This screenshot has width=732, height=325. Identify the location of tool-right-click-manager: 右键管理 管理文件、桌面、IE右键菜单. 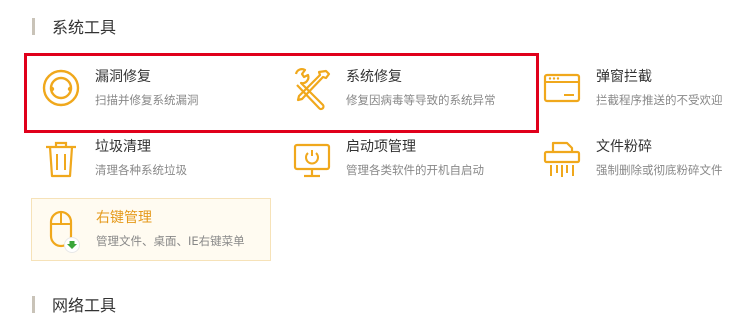
(151, 229).